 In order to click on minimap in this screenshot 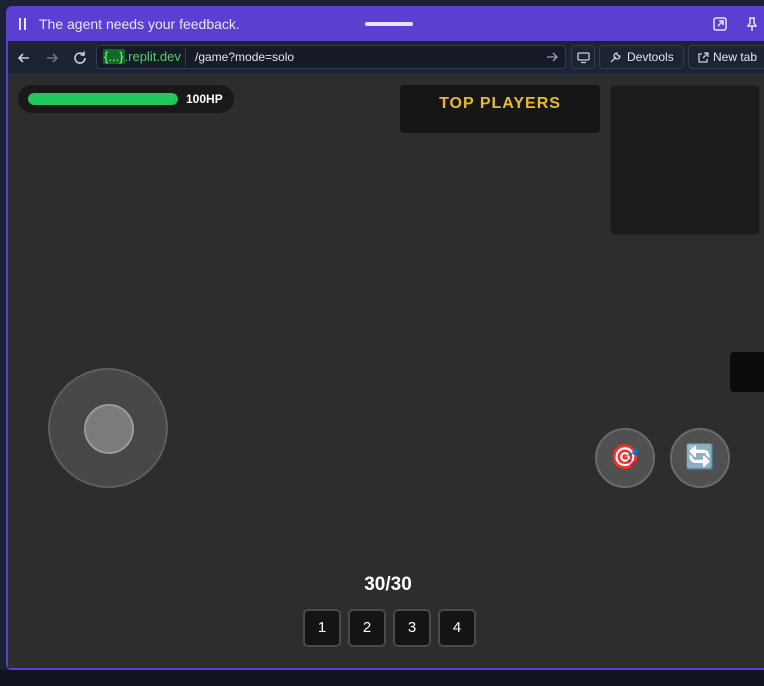, I will do `click(685, 160)`.